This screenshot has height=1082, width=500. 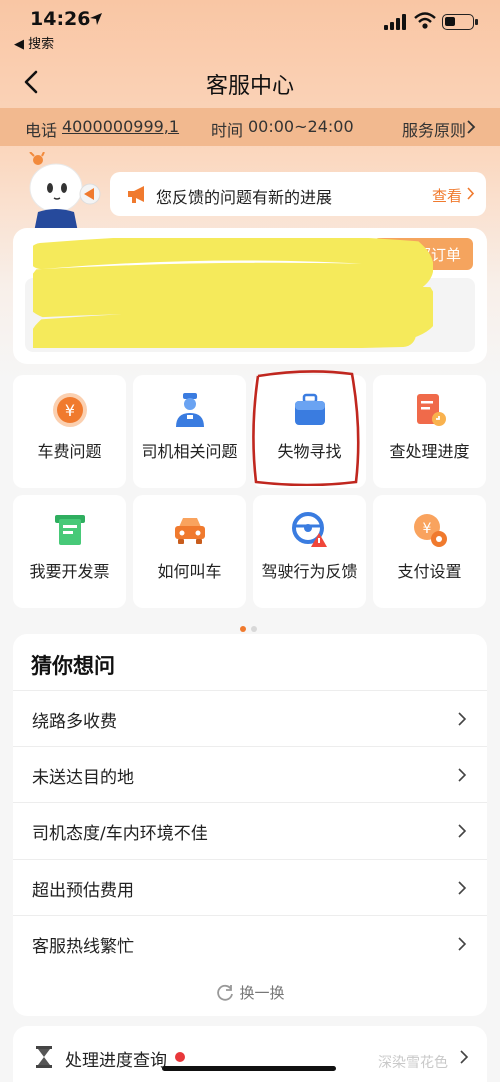 I want to click on faq-title: 猜你想问, so click(x=73, y=666).